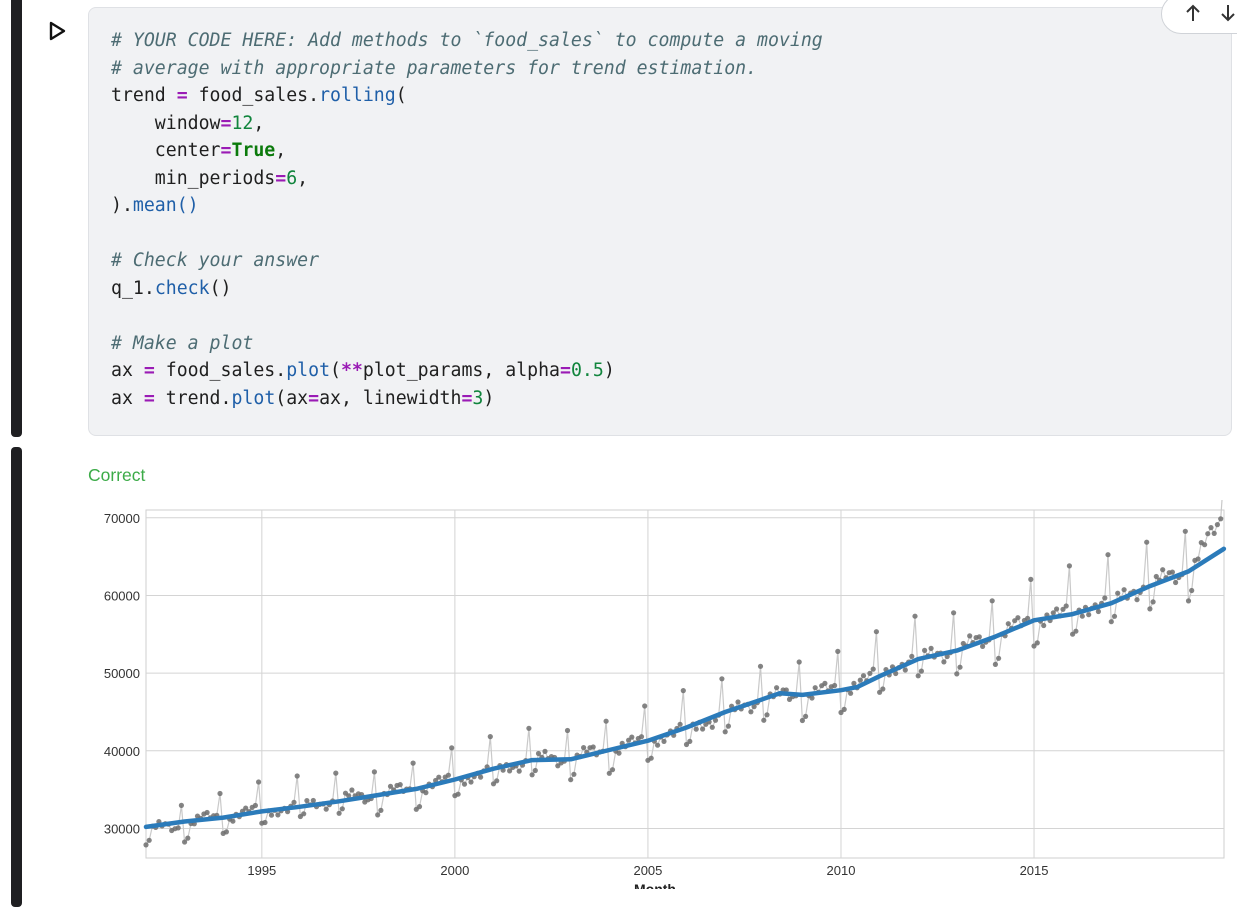  What do you see at coordinates (1034, 870) in the screenshot?
I see `x-tick-label: 2015` at bounding box center [1034, 870].